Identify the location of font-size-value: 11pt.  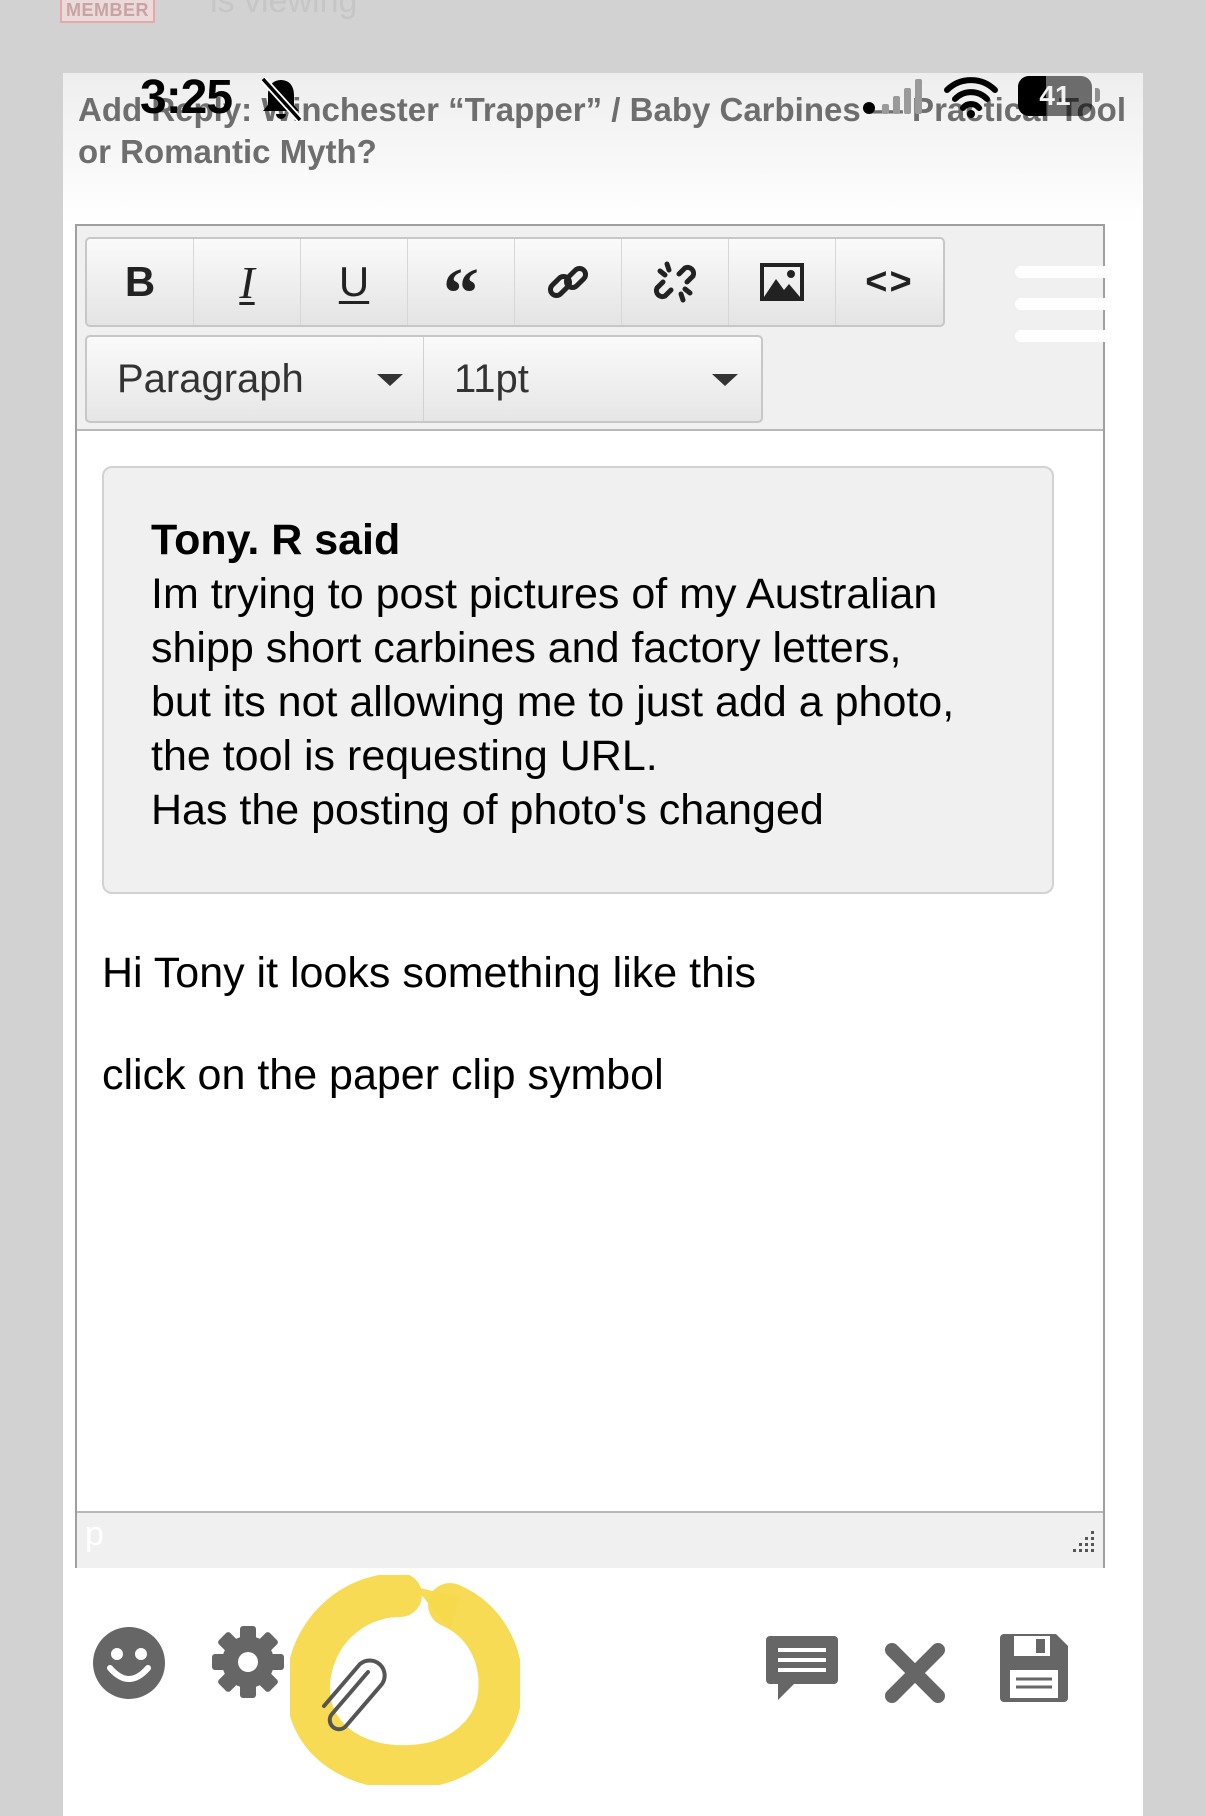
(491, 379).